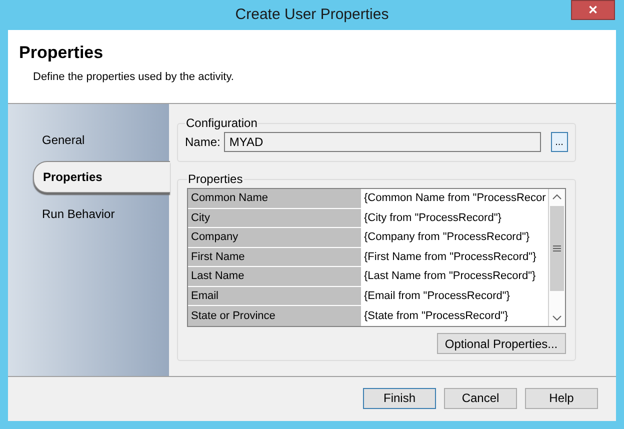  I want to click on sidebar-tab: Run Behavior, so click(78, 214).